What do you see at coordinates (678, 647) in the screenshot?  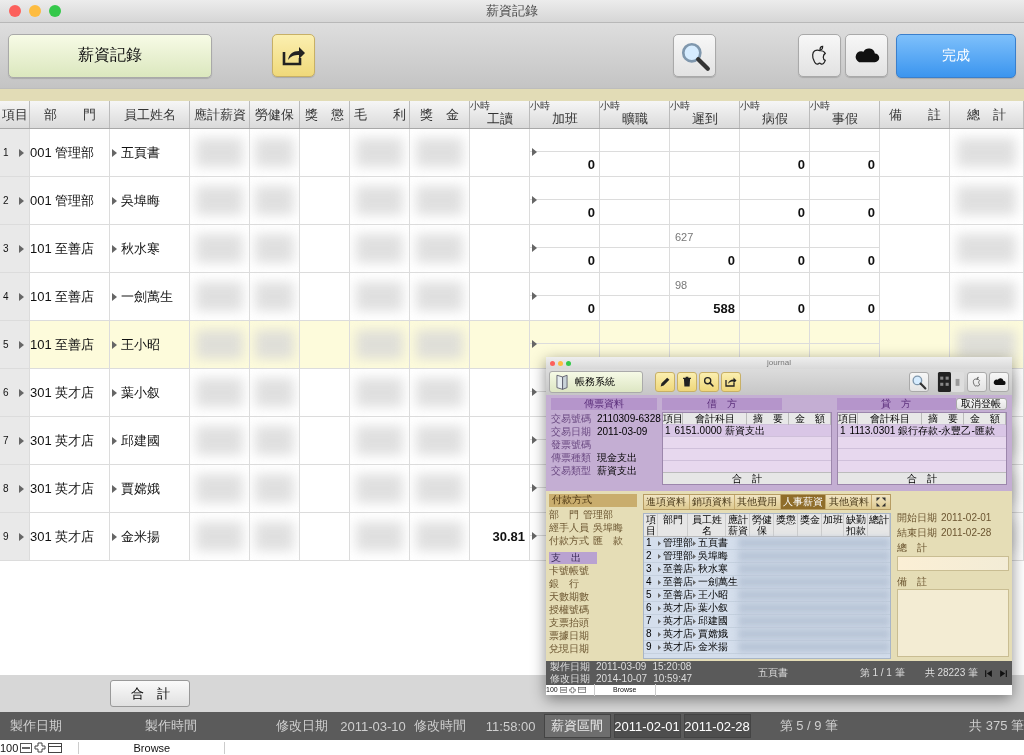 I see `table-cell: 英才店` at bounding box center [678, 647].